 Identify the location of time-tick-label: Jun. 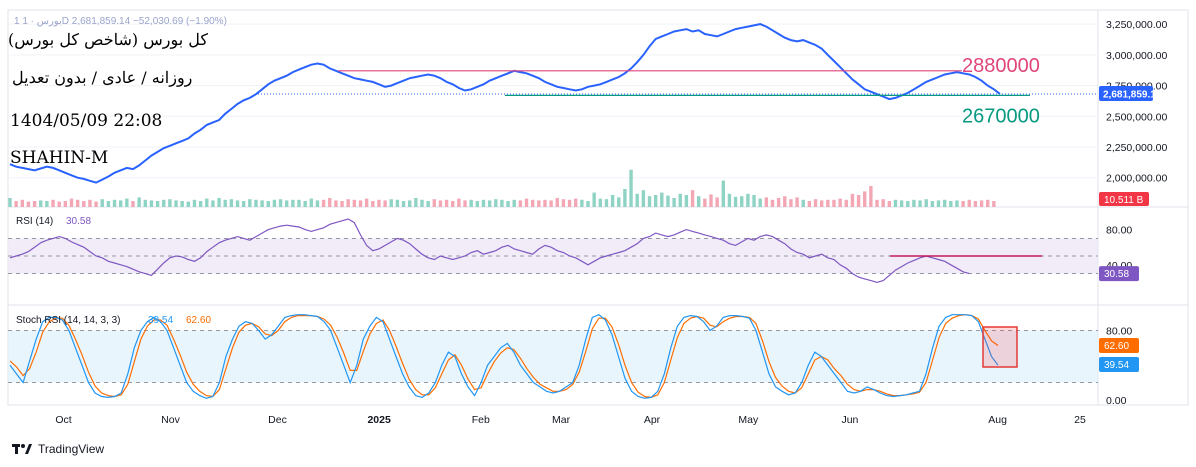
(849, 420).